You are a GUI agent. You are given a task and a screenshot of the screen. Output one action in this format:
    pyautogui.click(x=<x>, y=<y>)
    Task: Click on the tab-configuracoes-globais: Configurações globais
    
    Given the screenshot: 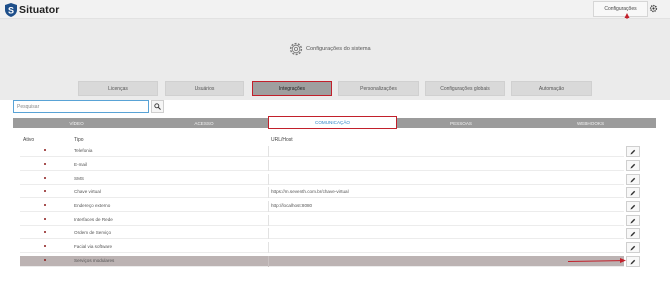 What is the action you would take?
    pyautogui.click(x=465, y=88)
    